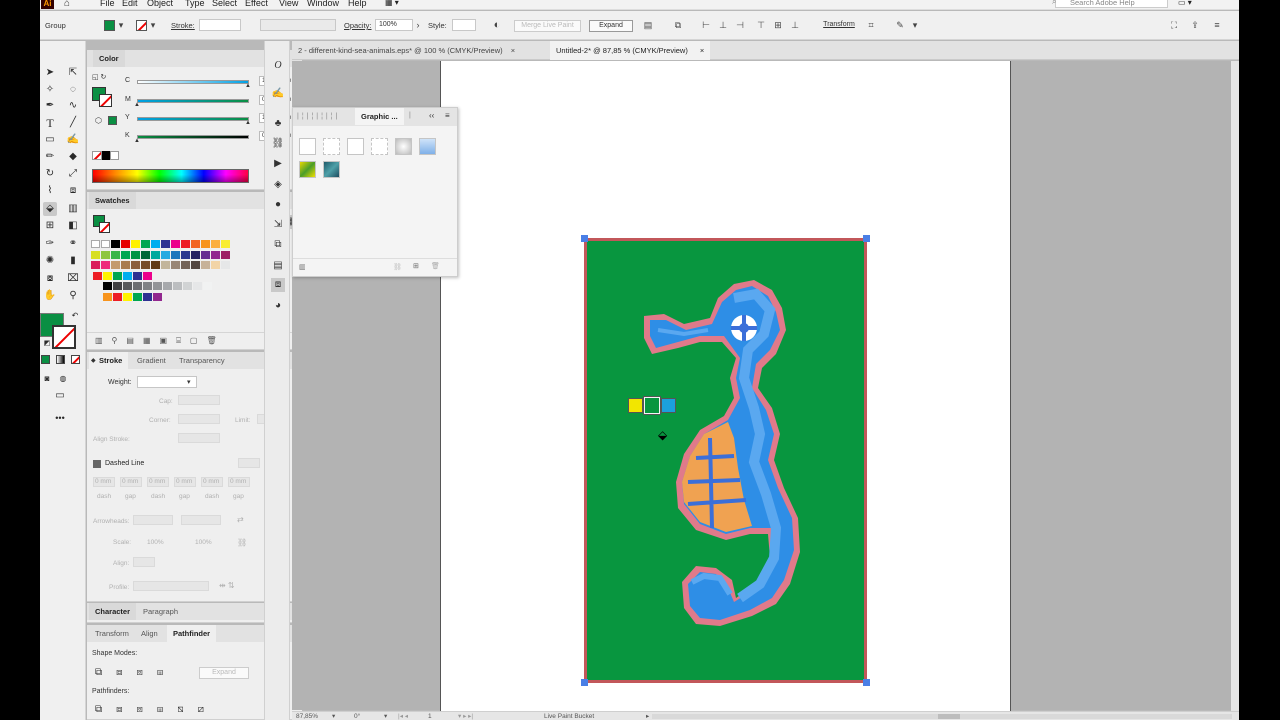 This screenshot has width=1280, height=720. What do you see at coordinates (678, 25) in the screenshot?
I see `align-to-icon: ⧉` at bounding box center [678, 25].